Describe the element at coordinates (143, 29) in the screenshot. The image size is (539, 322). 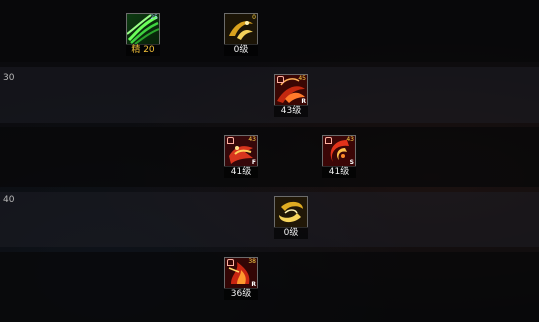
I see `wind-slash-skill-icon: 25` at that location.